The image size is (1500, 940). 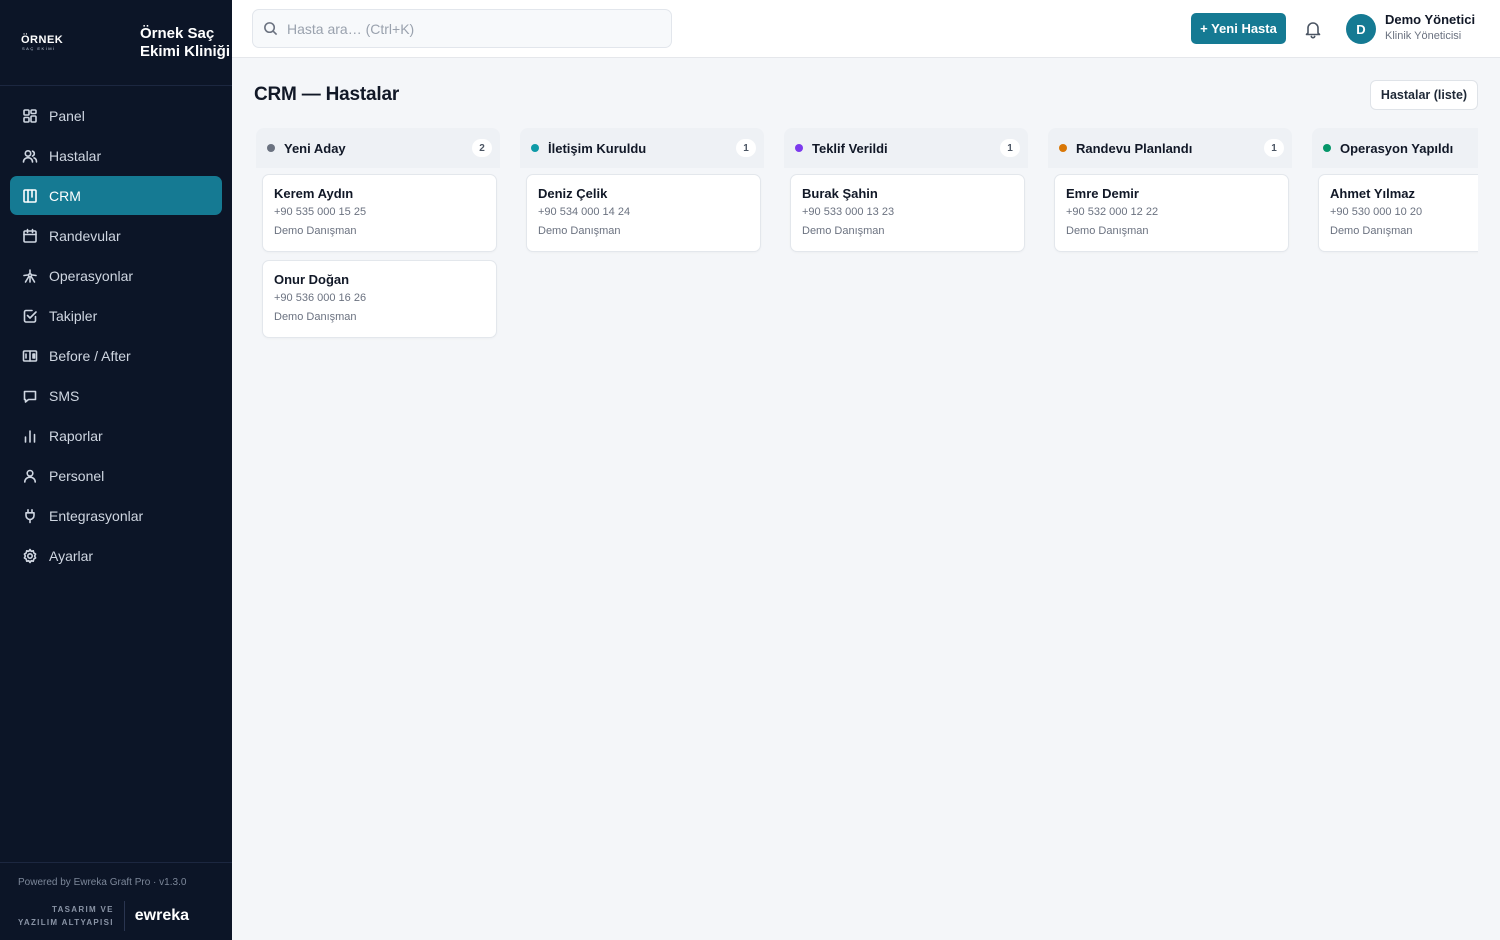 I want to click on column-header: Operasyon Yapıldı, so click(x=1395, y=148).